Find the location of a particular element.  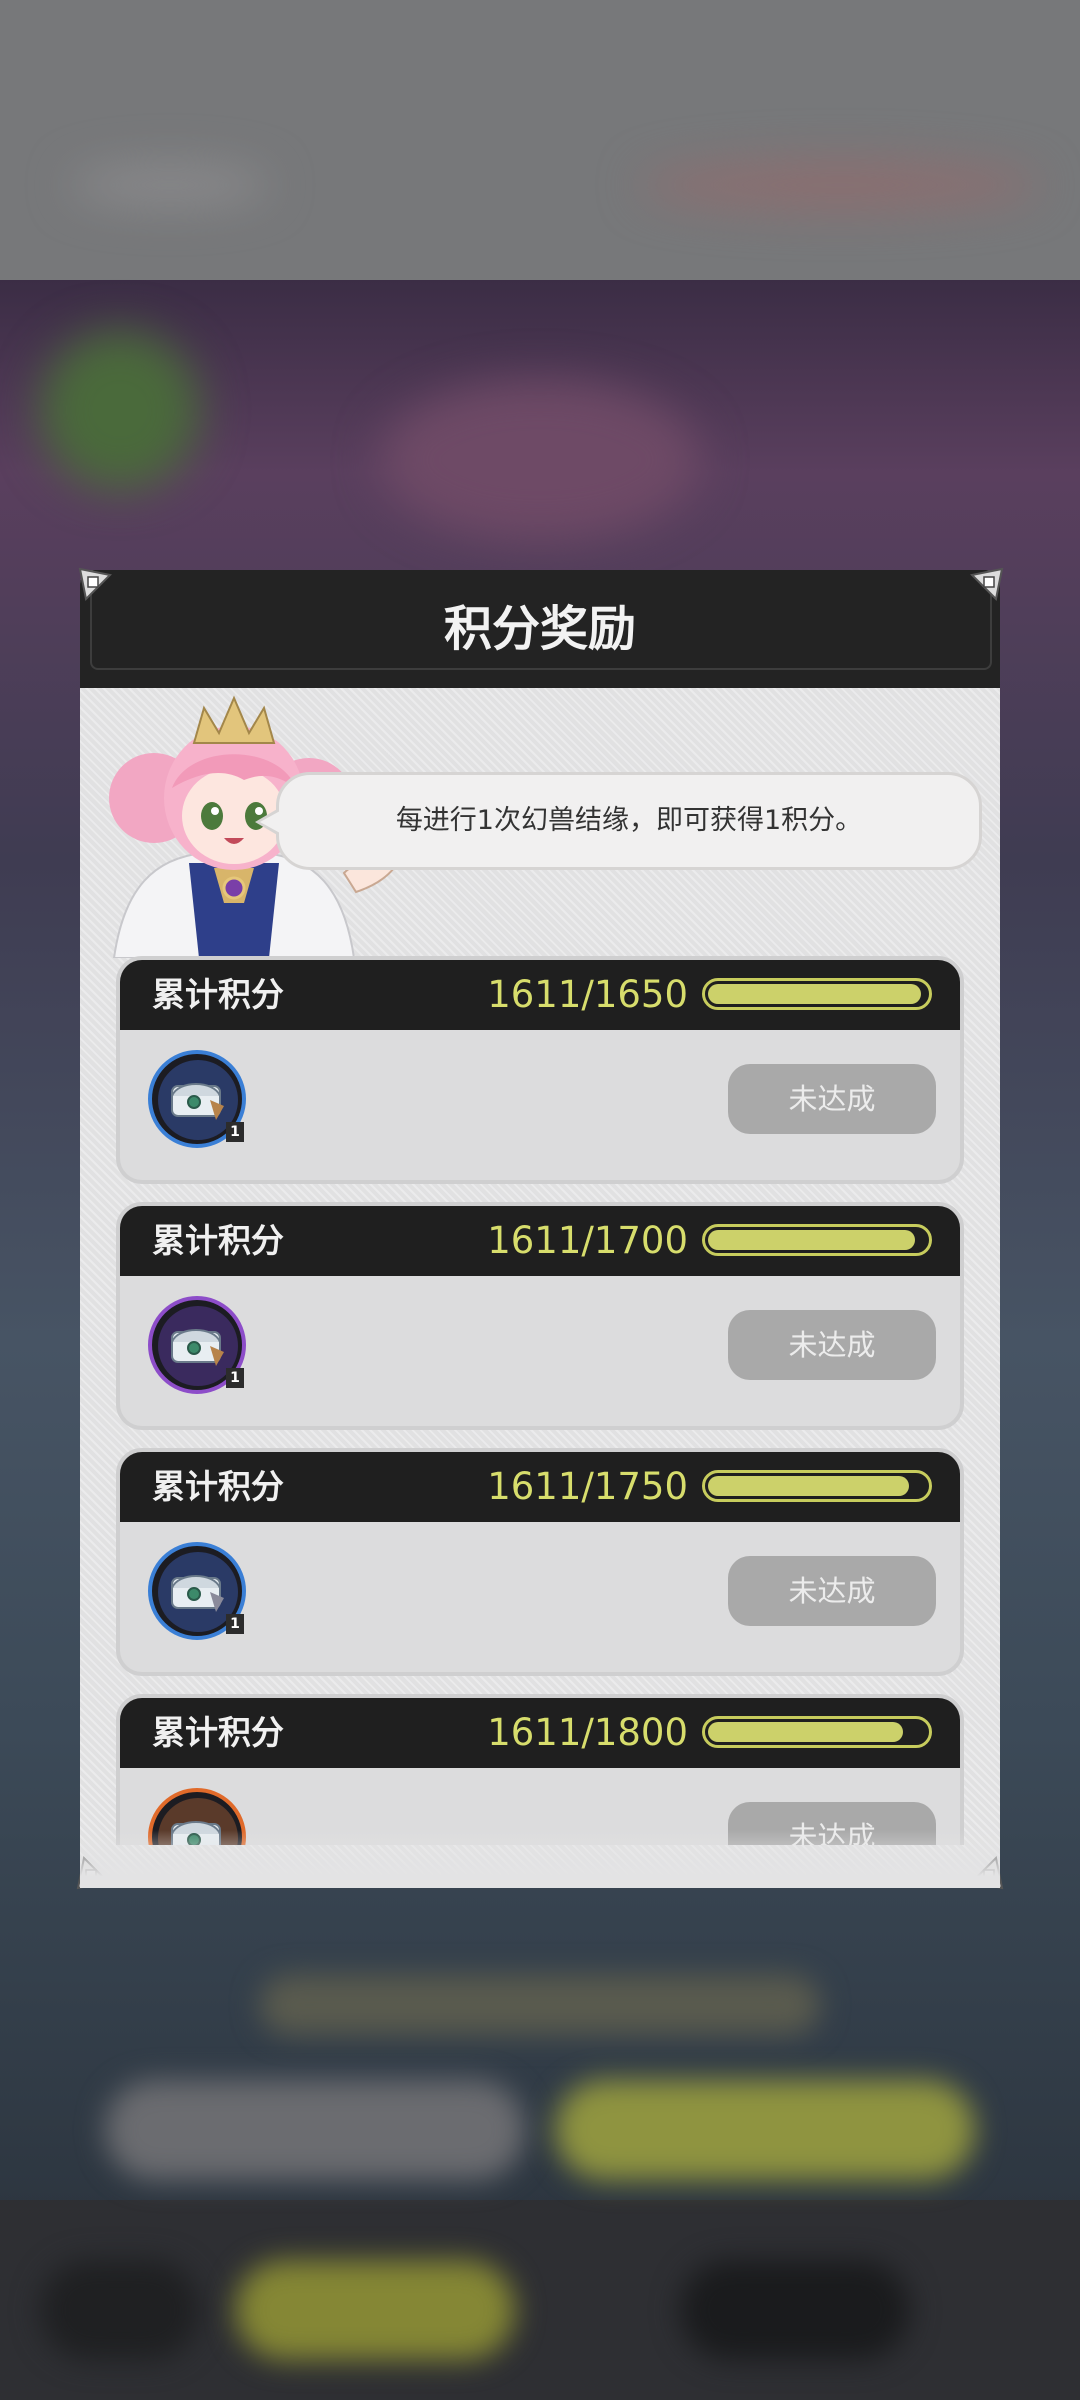

dialog-header: 积分奖励 is located at coordinates (540, 629).